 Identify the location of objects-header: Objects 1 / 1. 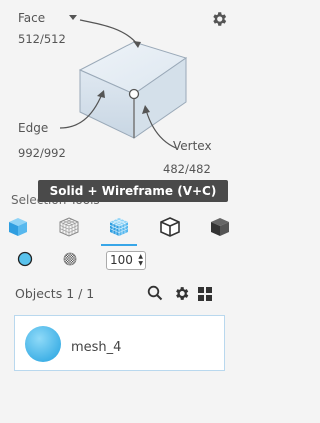
(55, 293).